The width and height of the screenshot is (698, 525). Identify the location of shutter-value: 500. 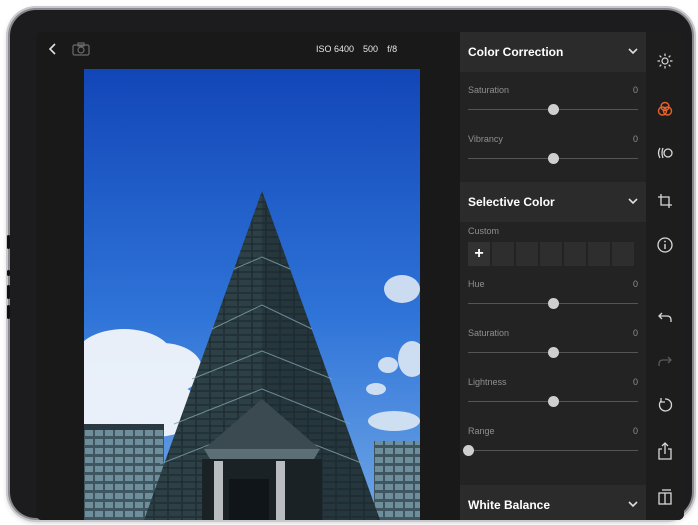
(371, 49).